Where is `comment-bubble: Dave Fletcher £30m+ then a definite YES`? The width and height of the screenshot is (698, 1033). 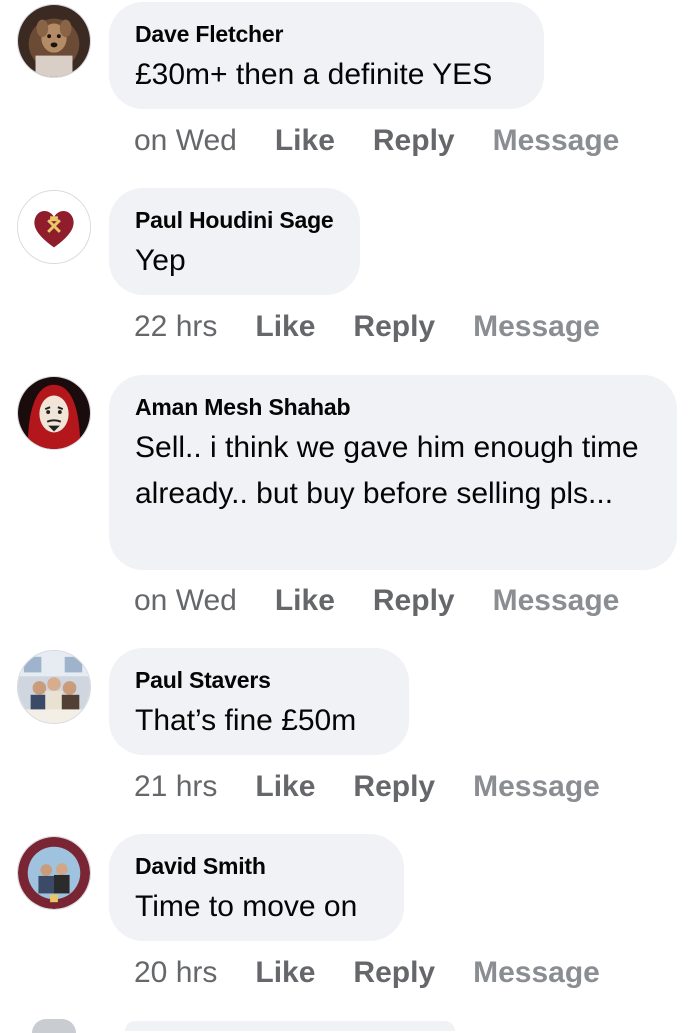 comment-bubble: Dave Fletcher £30m+ then a definite YES is located at coordinates (326, 55).